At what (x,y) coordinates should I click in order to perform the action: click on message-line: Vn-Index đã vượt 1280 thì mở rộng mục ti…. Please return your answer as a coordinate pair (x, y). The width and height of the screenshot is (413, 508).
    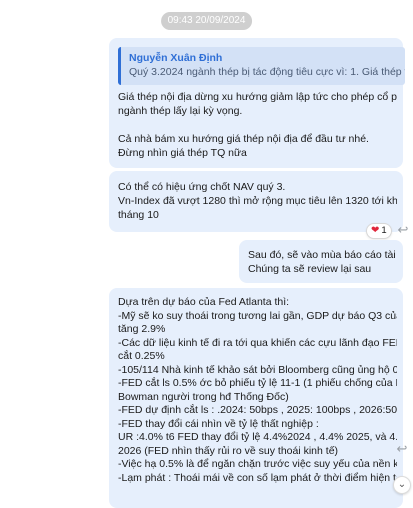
    Looking at the image, I should click on (257, 201).